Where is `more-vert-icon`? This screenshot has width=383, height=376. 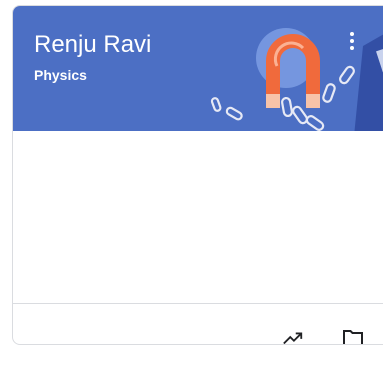 more-vert-icon is located at coordinates (352, 34).